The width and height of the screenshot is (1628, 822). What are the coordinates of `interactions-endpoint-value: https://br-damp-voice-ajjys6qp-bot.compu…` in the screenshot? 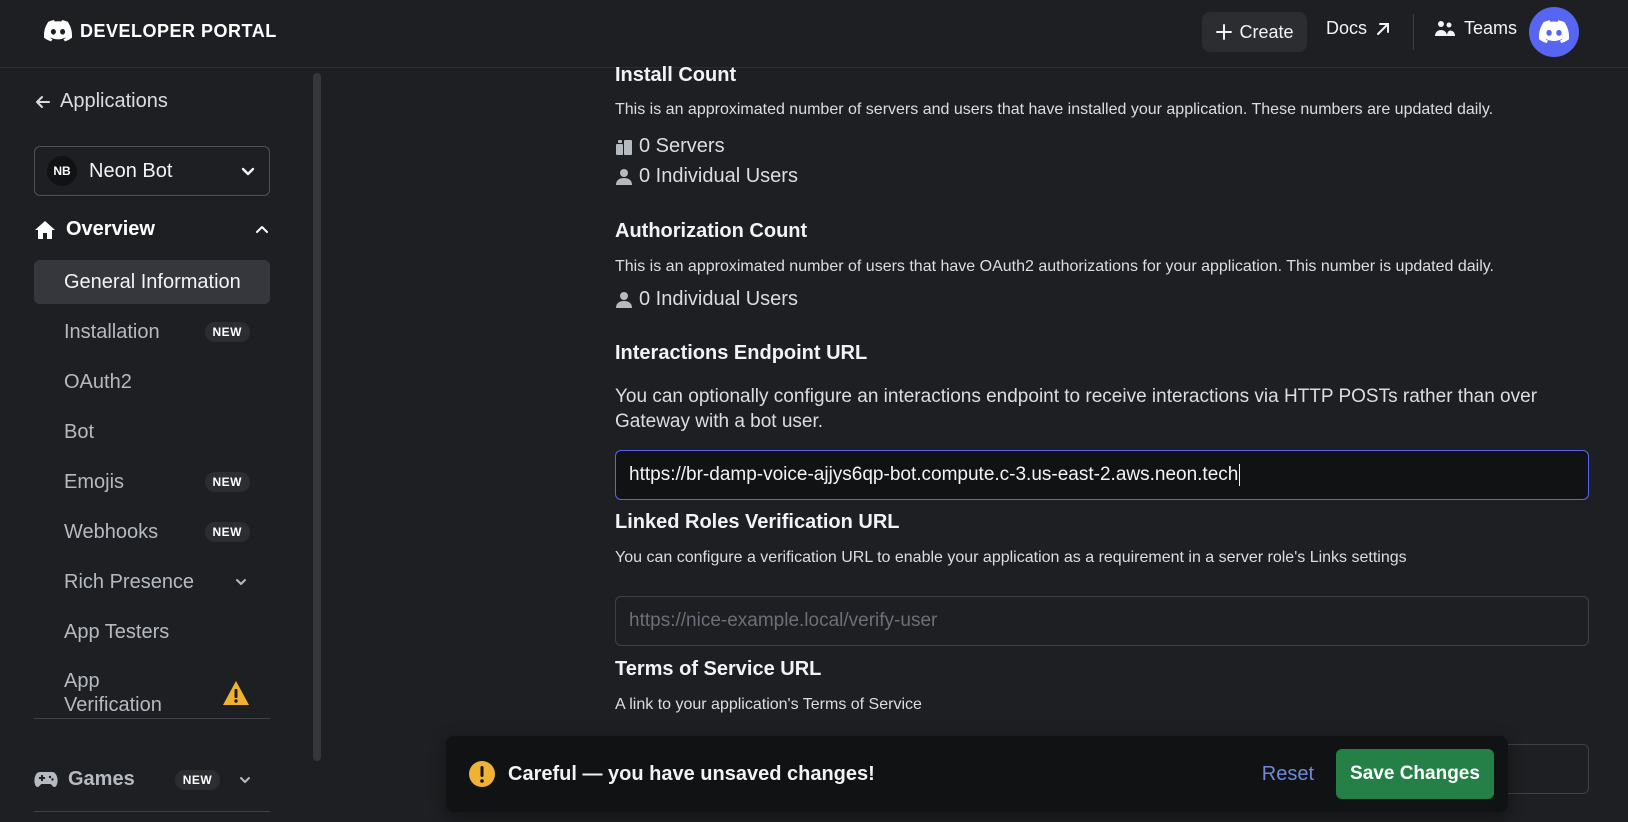 It's located at (934, 474).